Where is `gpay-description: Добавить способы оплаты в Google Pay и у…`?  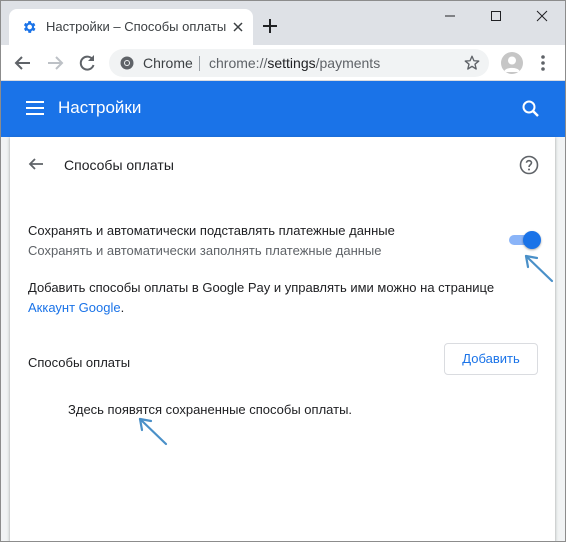 gpay-description: Добавить способы оплаты в Google Pay и у… is located at coordinates (261, 287).